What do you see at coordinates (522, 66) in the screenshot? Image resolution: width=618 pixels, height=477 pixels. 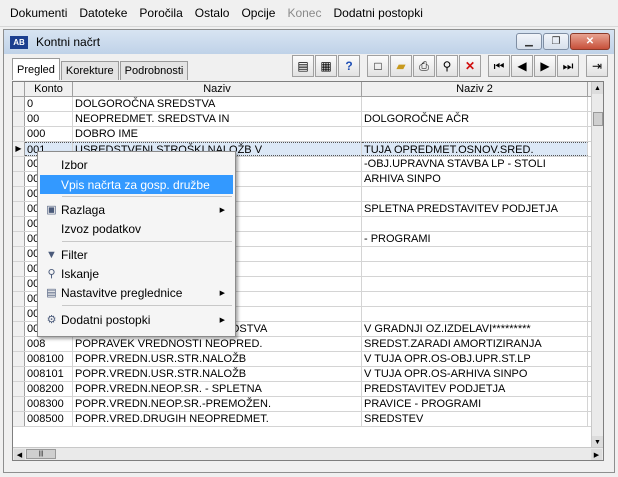 I see `previous-record-icon: ◀` at bounding box center [522, 66].